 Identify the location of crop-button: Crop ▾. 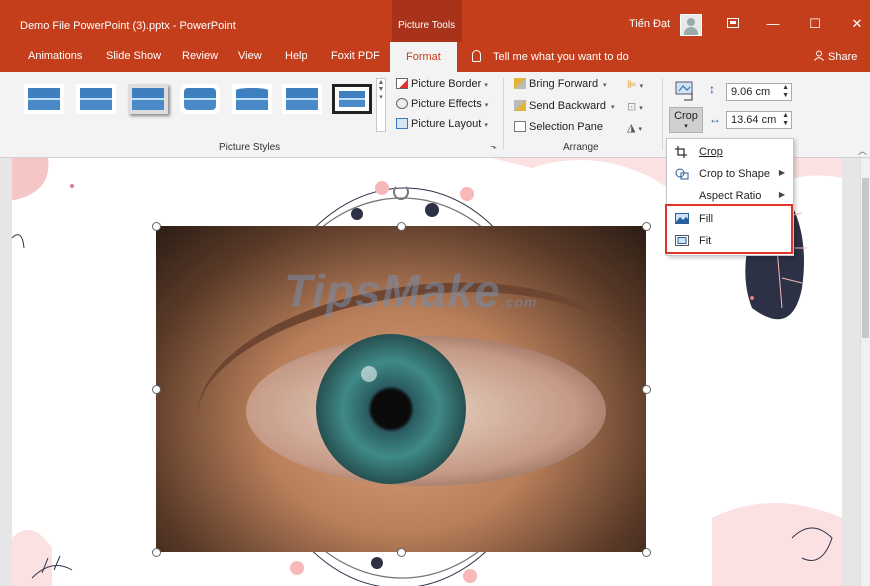
(686, 120).